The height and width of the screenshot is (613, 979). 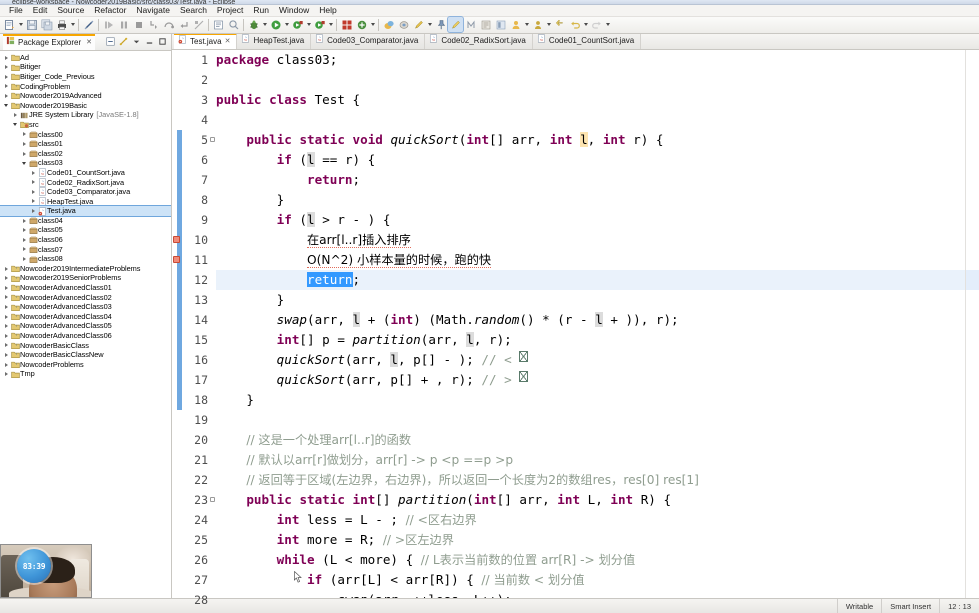 I want to click on tree-item-nowcoderadvancedclass06: NowcoderAdvancedClass06, so click(x=85, y=336).